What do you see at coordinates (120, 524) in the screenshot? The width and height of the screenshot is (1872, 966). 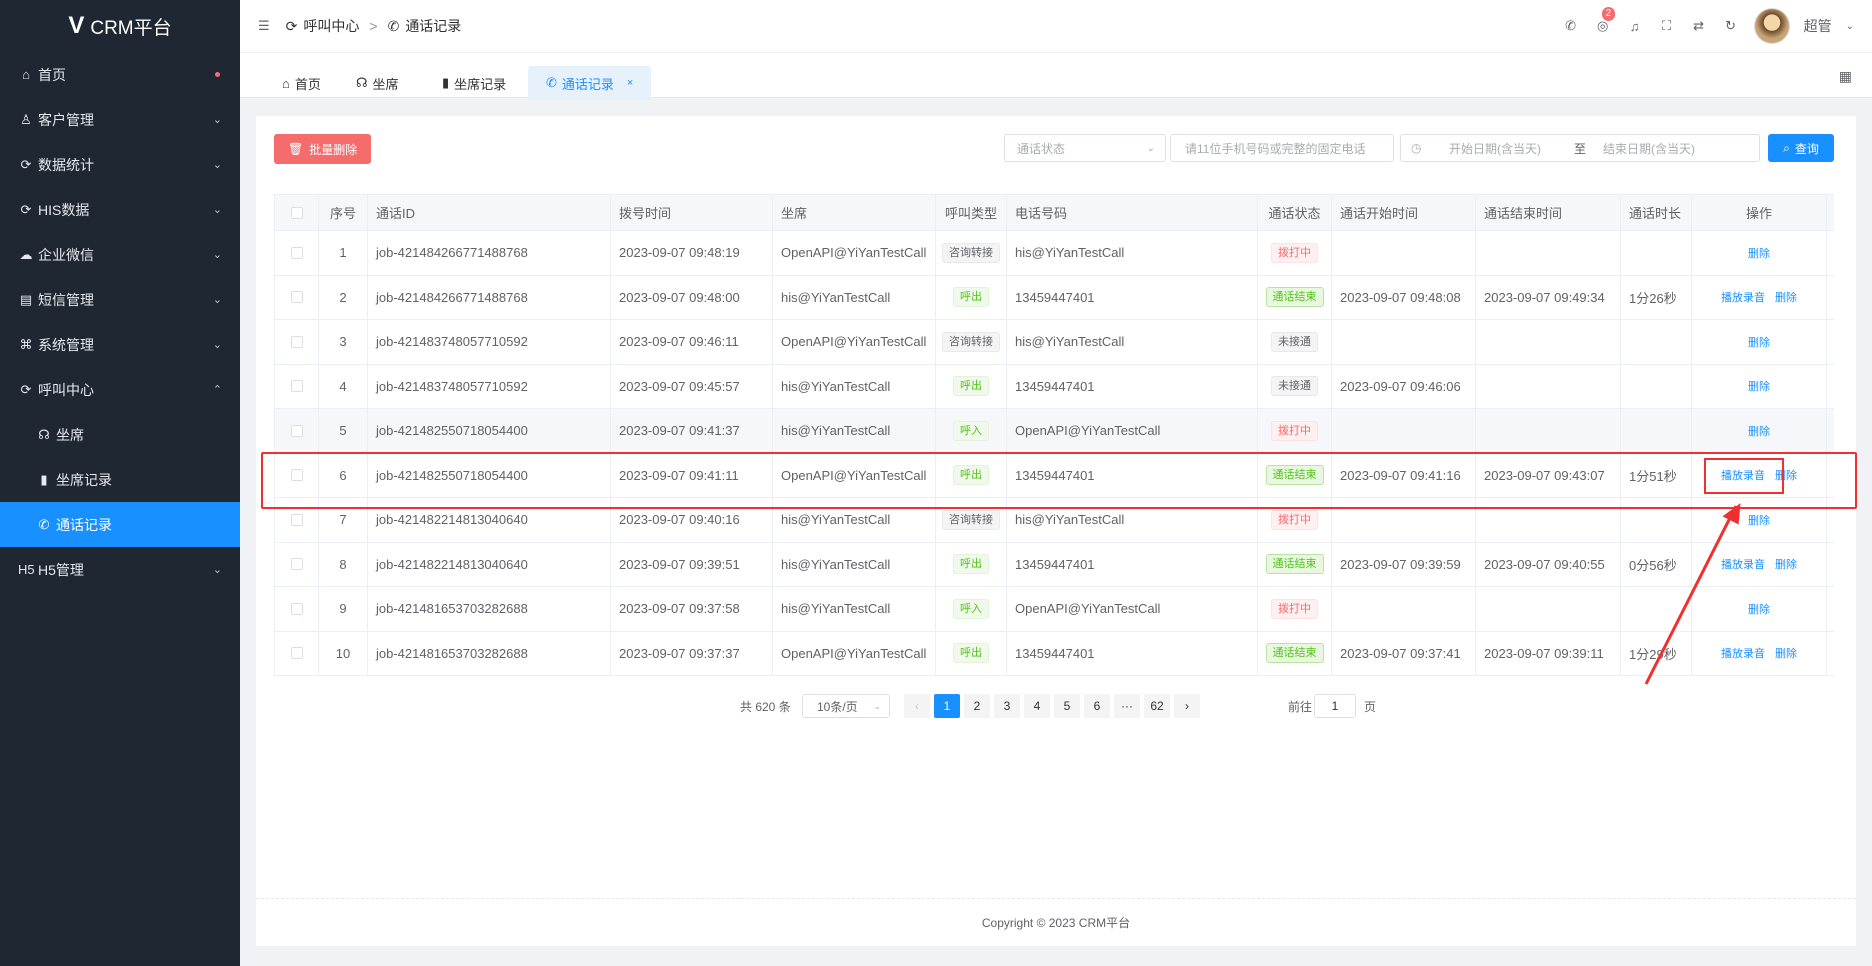 I see `submenu-item-2: ✆ 通话记录` at bounding box center [120, 524].